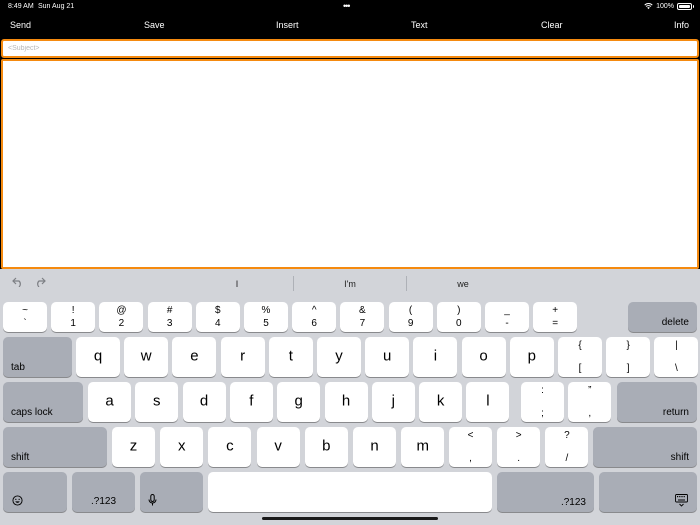  What do you see at coordinates (21, 6) in the screenshot?
I see `status-time: 8:49 AM` at bounding box center [21, 6].